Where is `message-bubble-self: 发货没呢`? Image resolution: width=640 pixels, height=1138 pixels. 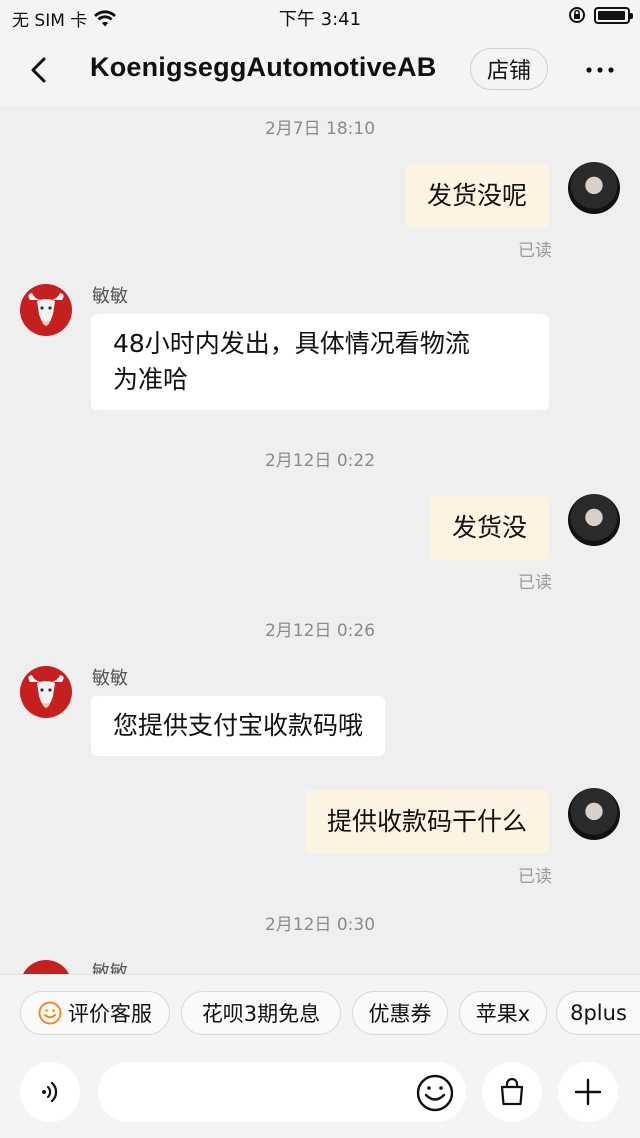
message-bubble-self: 发货没呢 is located at coordinates (476, 196).